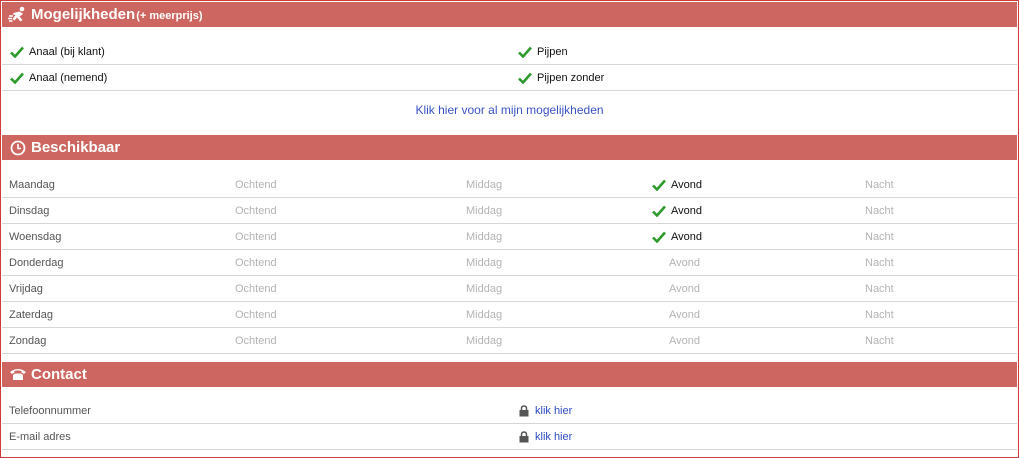  What do you see at coordinates (509, 411) in the screenshot?
I see `contact-row: Telefoonnummer klik hier` at bounding box center [509, 411].